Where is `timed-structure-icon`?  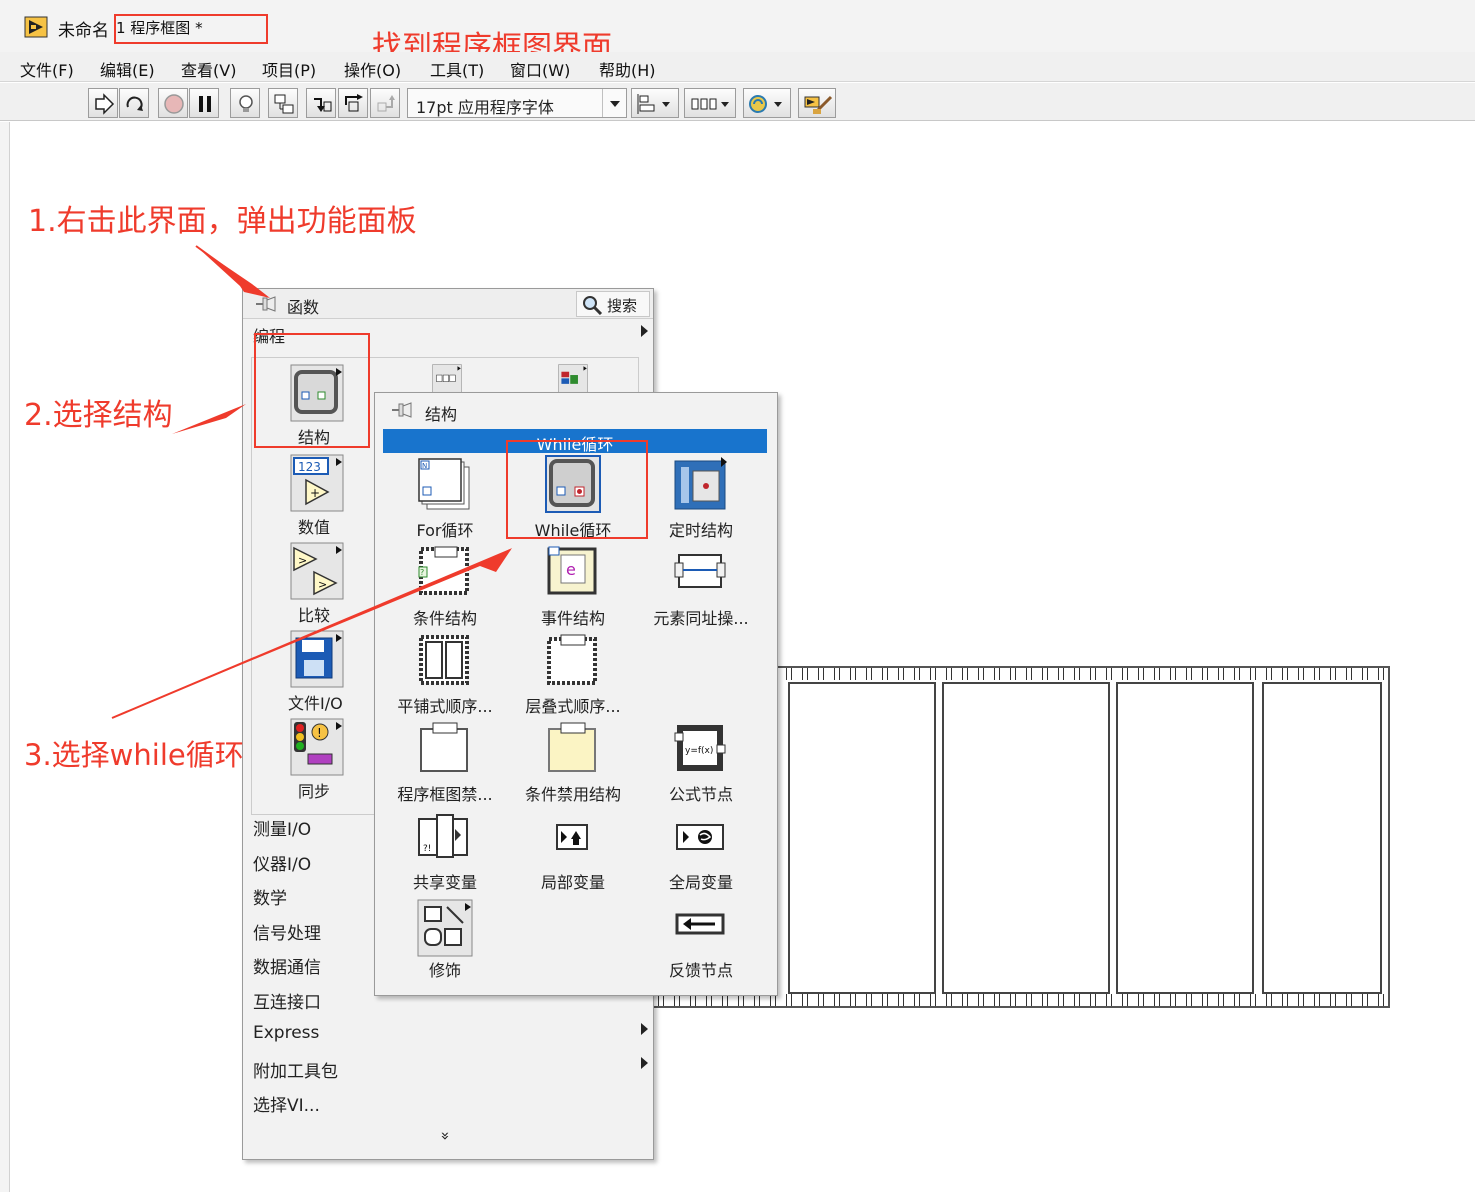 timed-structure-icon is located at coordinates (701, 486).